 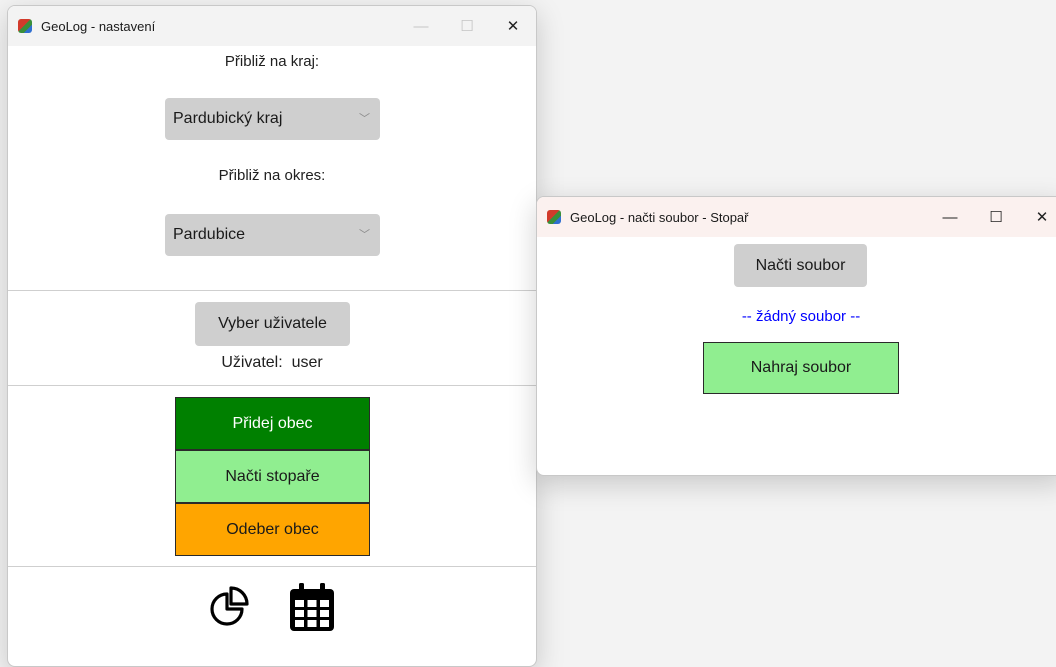 What do you see at coordinates (312, 607) in the screenshot?
I see `calendar-icon` at bounding box center [312, 607].